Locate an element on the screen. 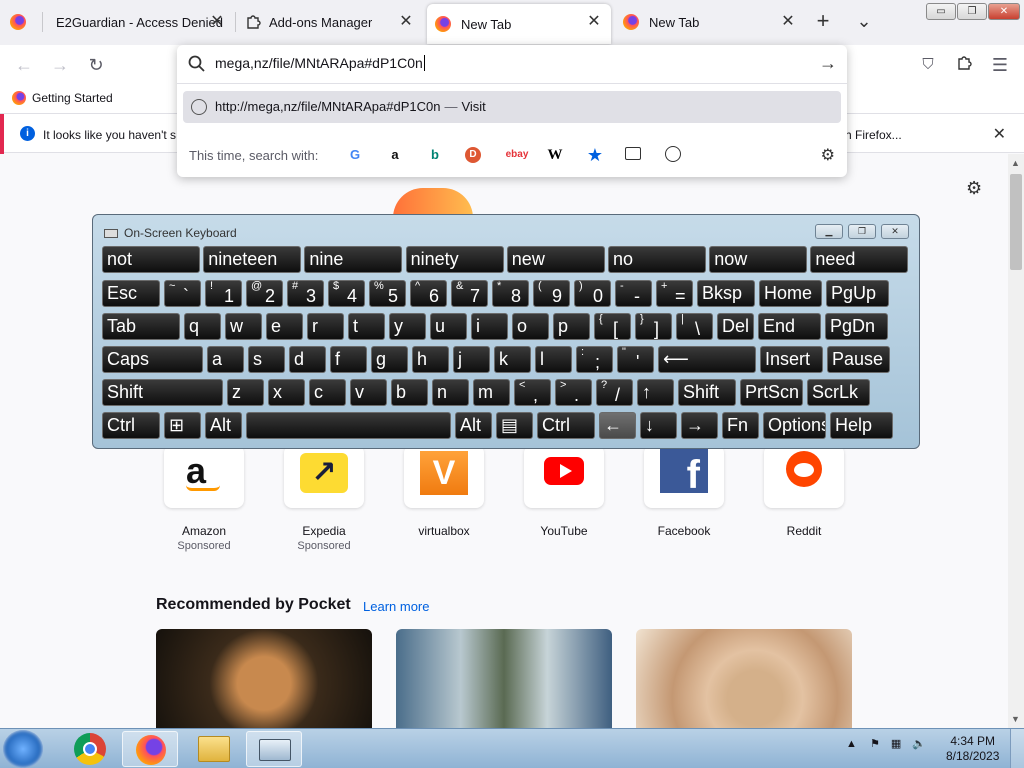  show-hidden-icons-button: ▲ is located at coordinates (851, 744).